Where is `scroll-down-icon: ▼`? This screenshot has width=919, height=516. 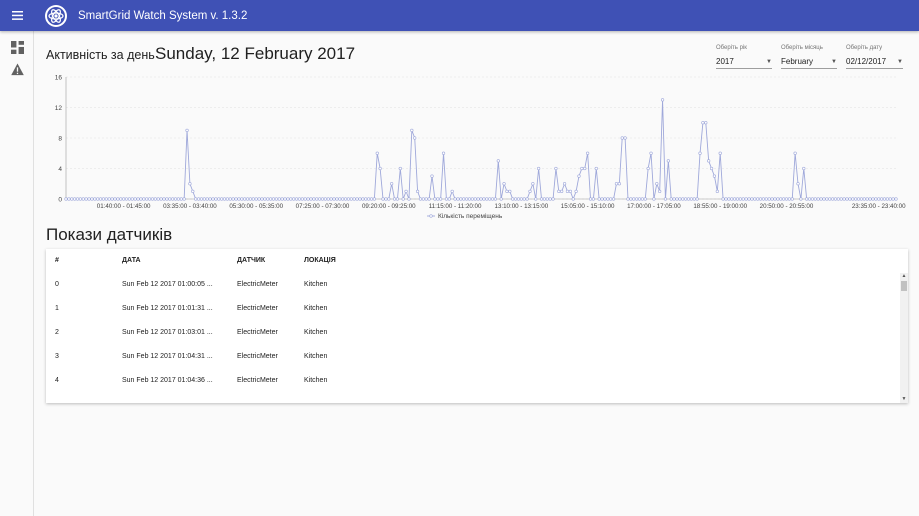
scroll-down-icon: ▼ is located at coordinates (904, 399).